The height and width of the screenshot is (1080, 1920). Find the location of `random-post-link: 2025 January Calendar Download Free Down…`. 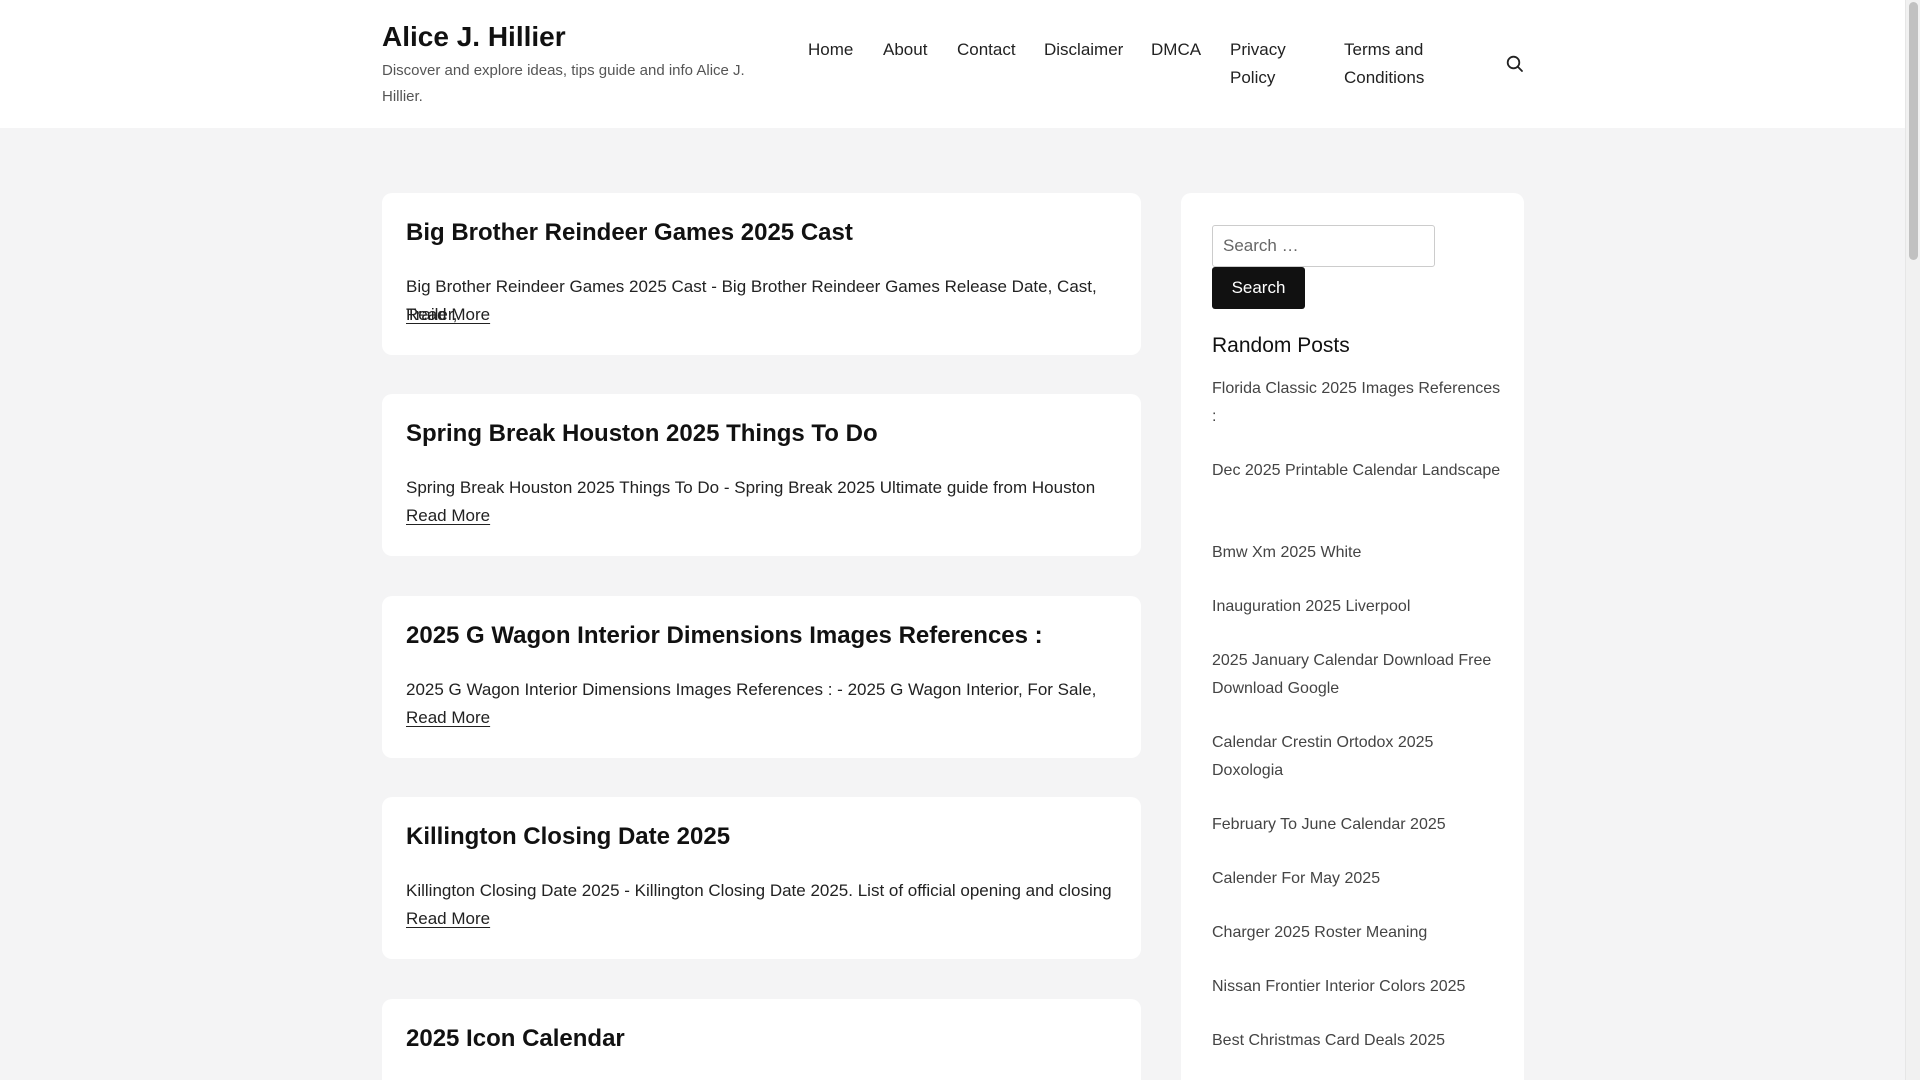

random-post-link: 2025 January Calendar Download Free Down… is located at coordinates (1357, 675).